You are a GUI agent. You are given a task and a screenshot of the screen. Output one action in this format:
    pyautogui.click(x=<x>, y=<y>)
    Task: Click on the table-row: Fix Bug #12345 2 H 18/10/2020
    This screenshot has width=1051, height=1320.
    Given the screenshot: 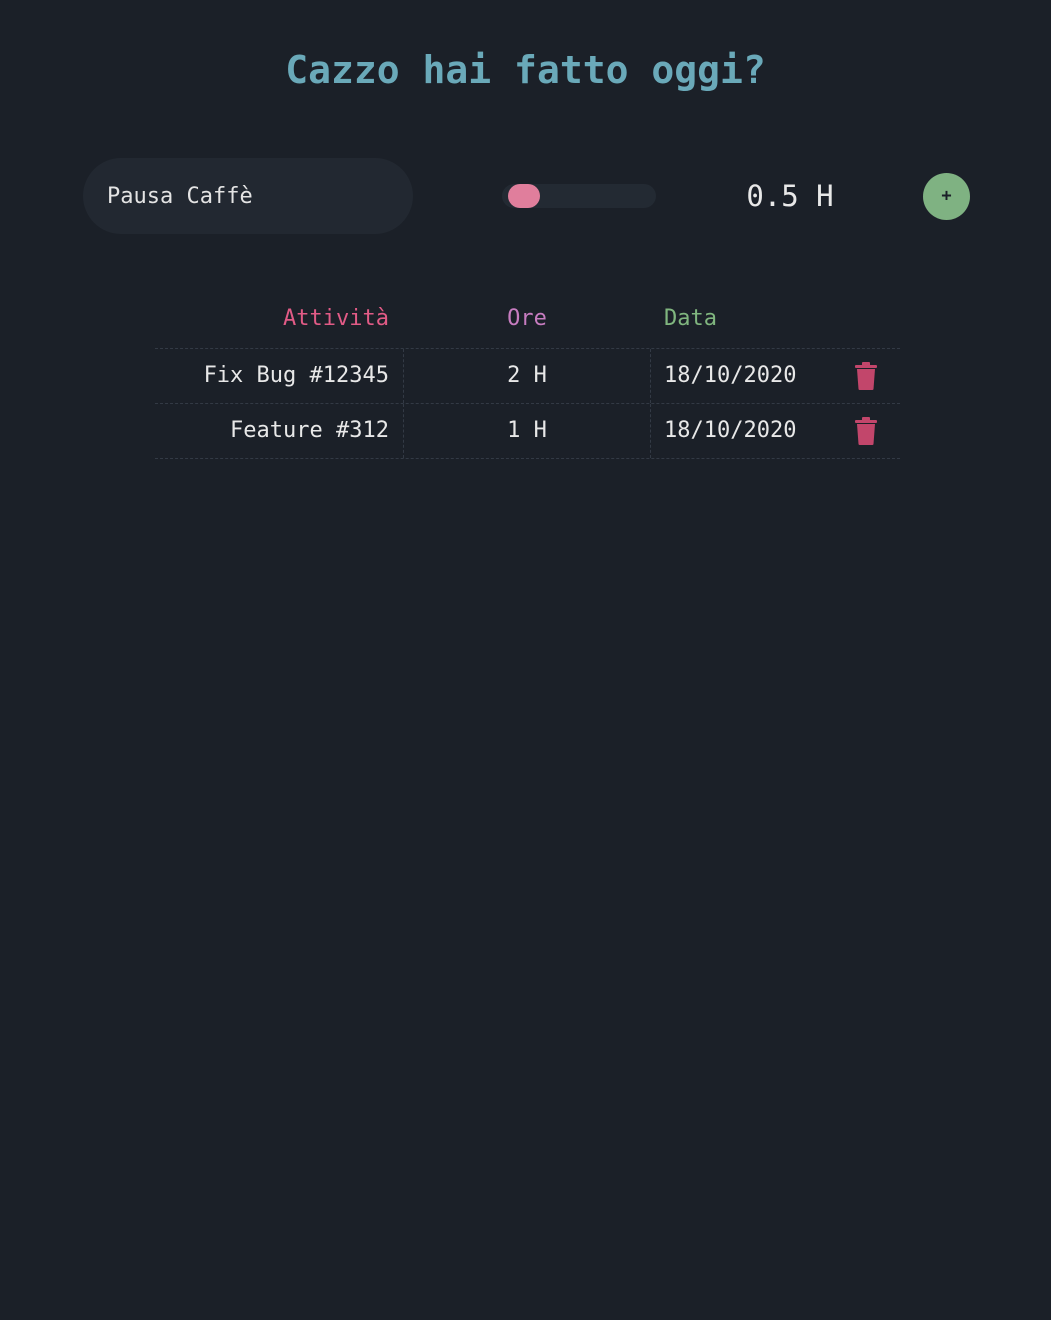 What is the action you would take?
    pyautogui.click(x=527, y=375)
    